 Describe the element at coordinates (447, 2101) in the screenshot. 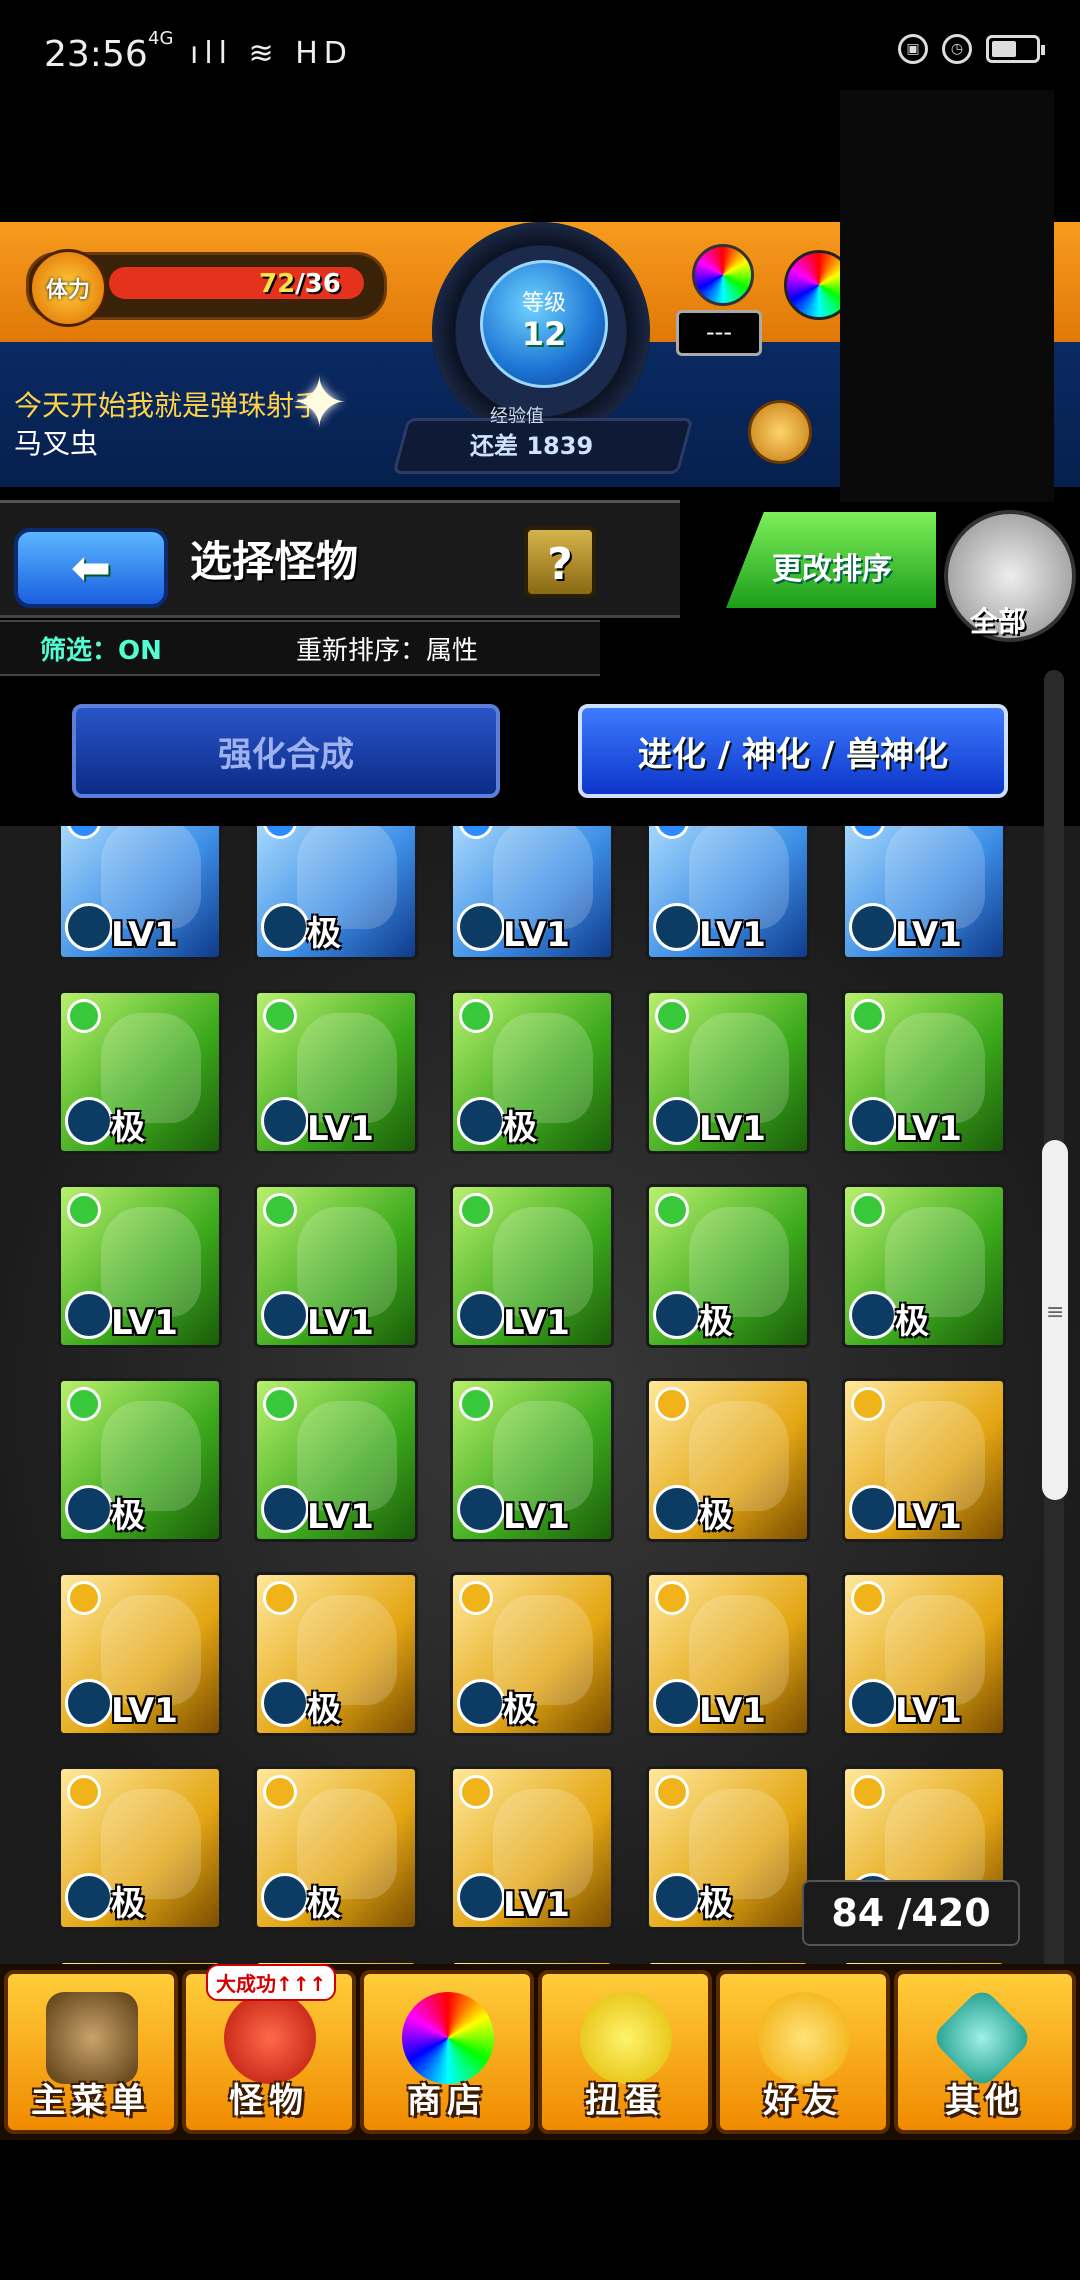

I see `nav-label: 商店` at that location.